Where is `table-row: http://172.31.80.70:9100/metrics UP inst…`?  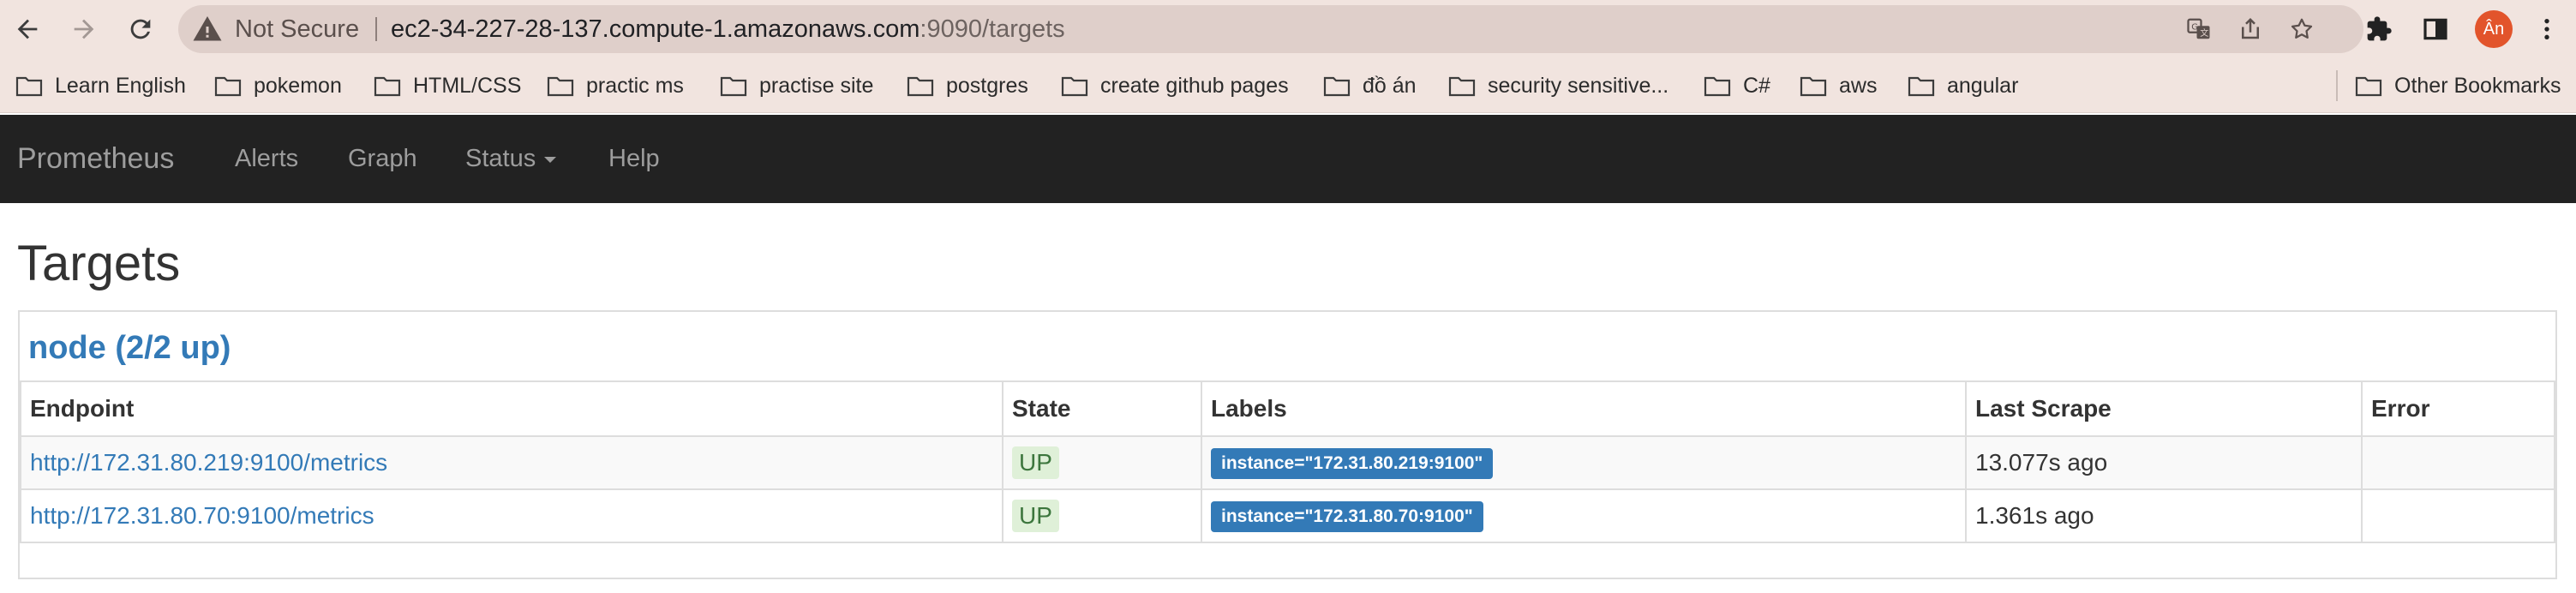
table-row: http://172.31.80.70:9100/metrics UP inst… is located at coordinates (1287, 515).